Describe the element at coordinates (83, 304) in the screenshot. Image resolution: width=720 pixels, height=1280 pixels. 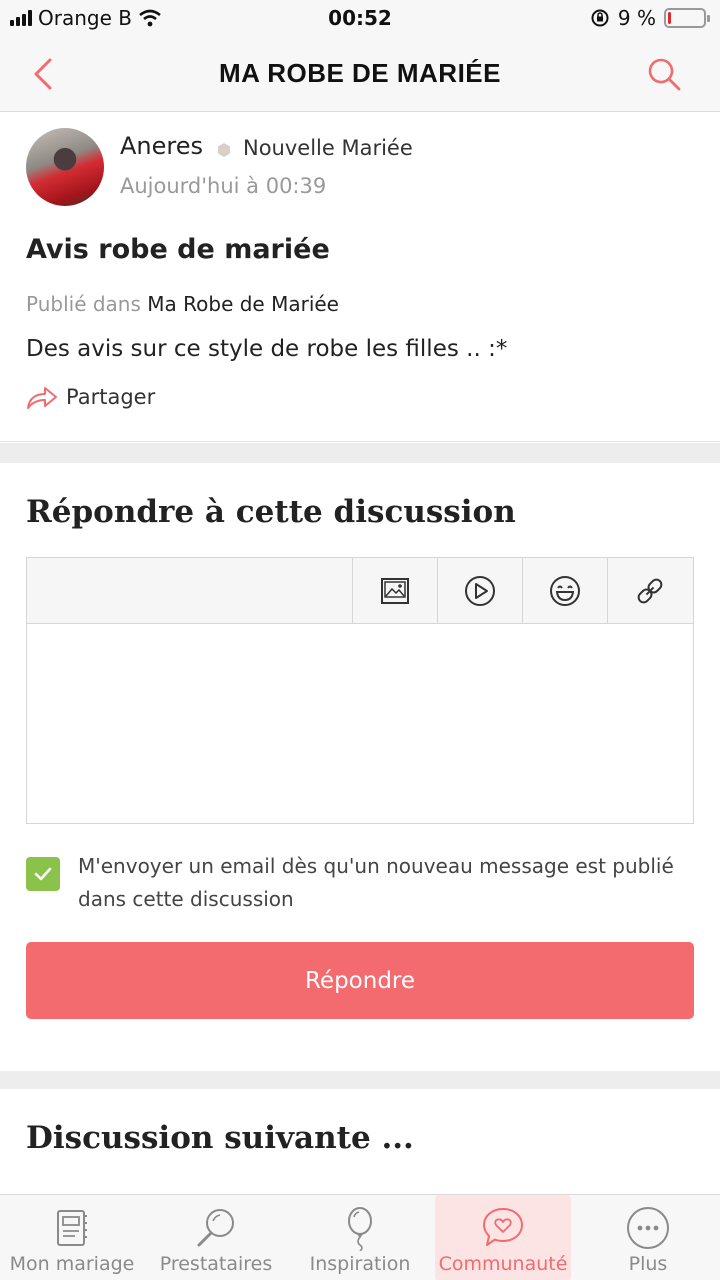
I see `published-prefix: Publié dans` at that location.